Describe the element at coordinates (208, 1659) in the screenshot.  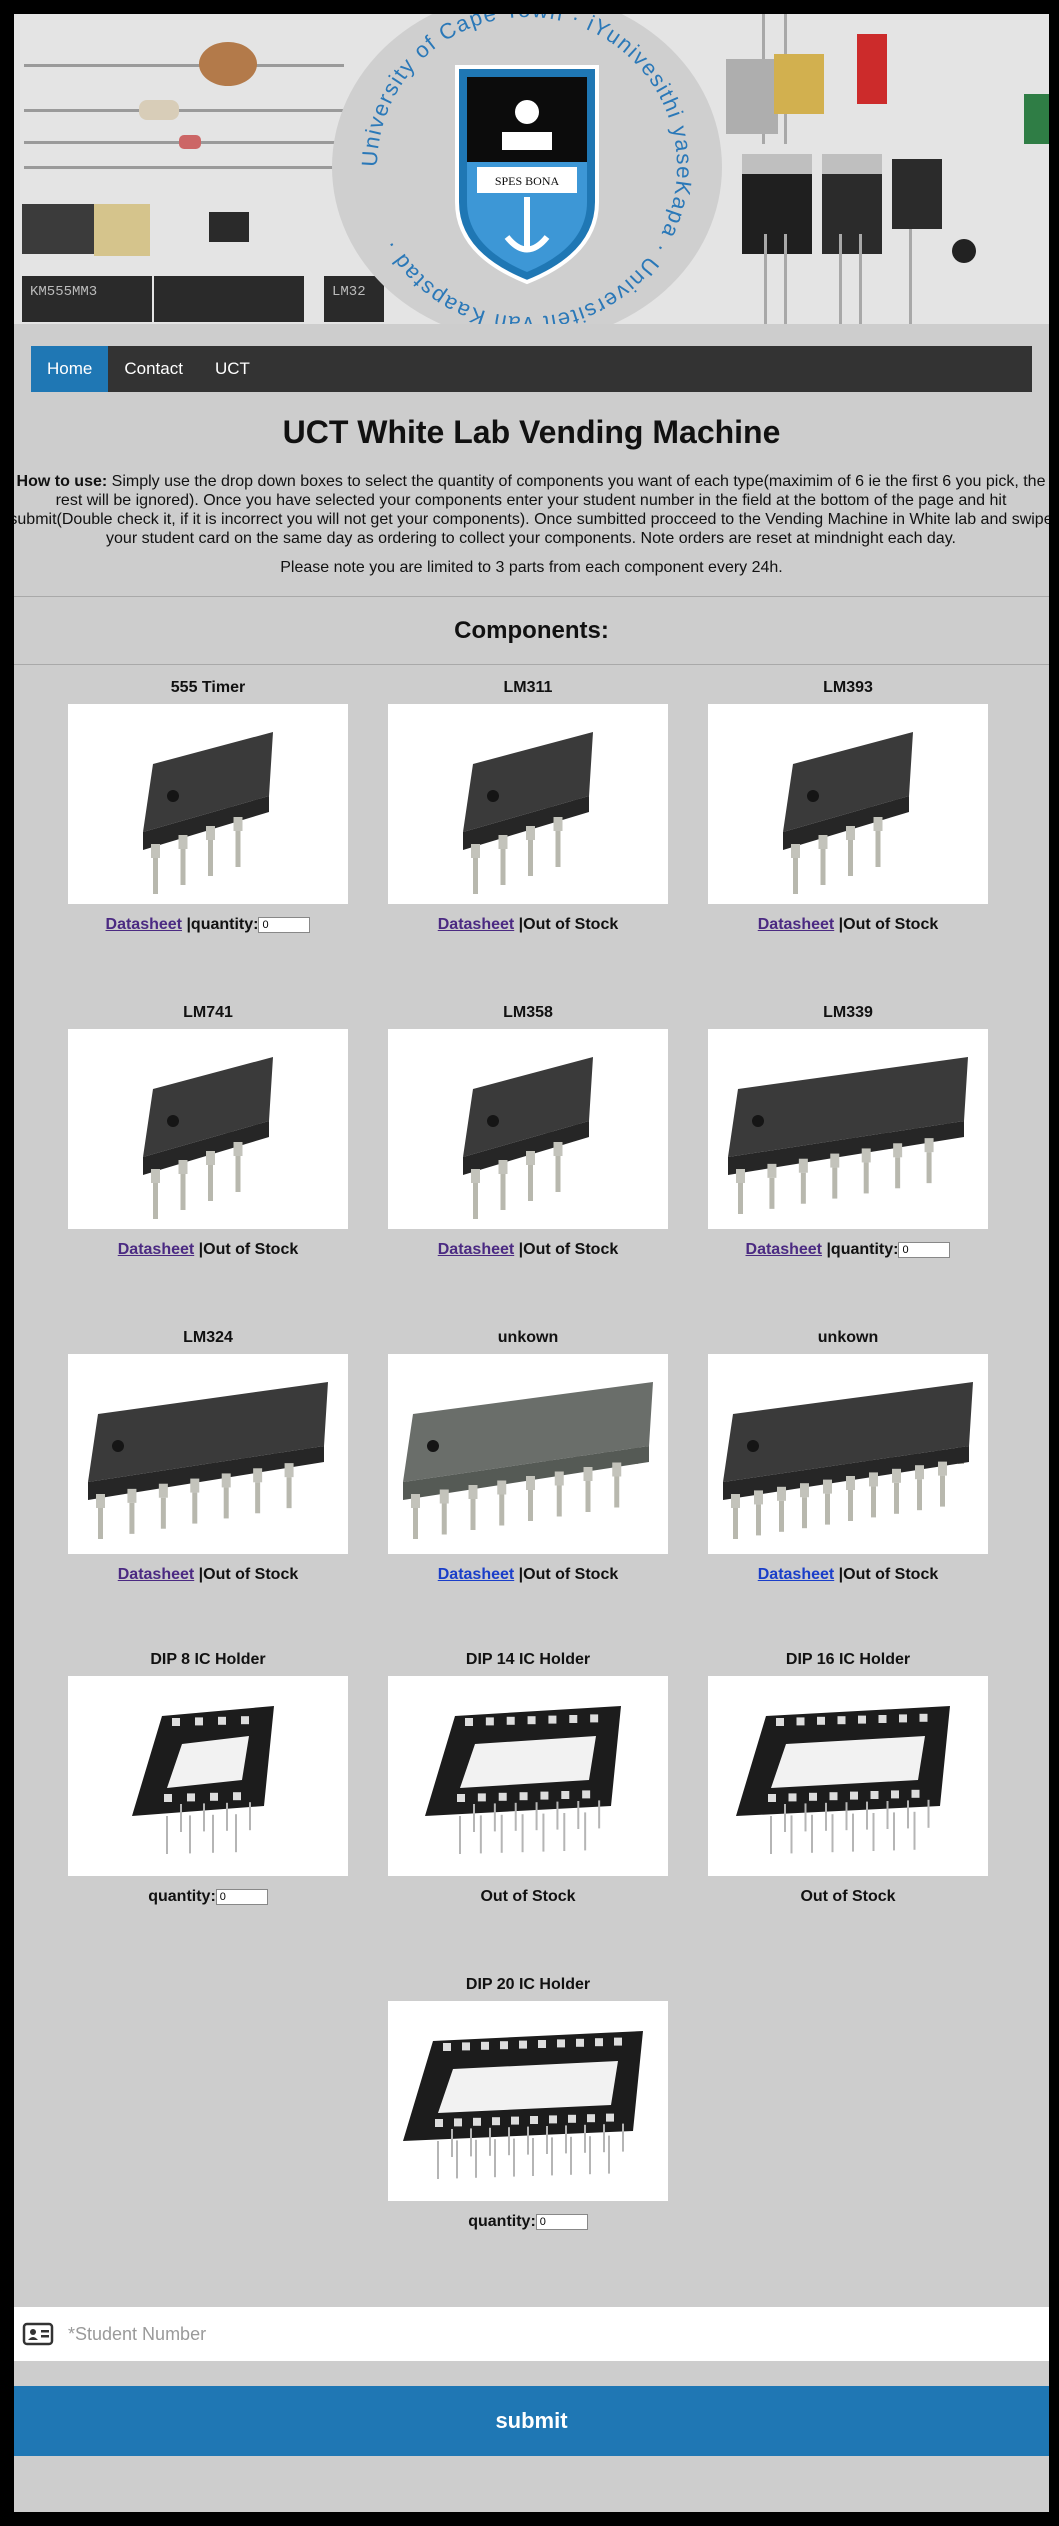
I see `component-name: DIP 8 IC Holder` at that location.